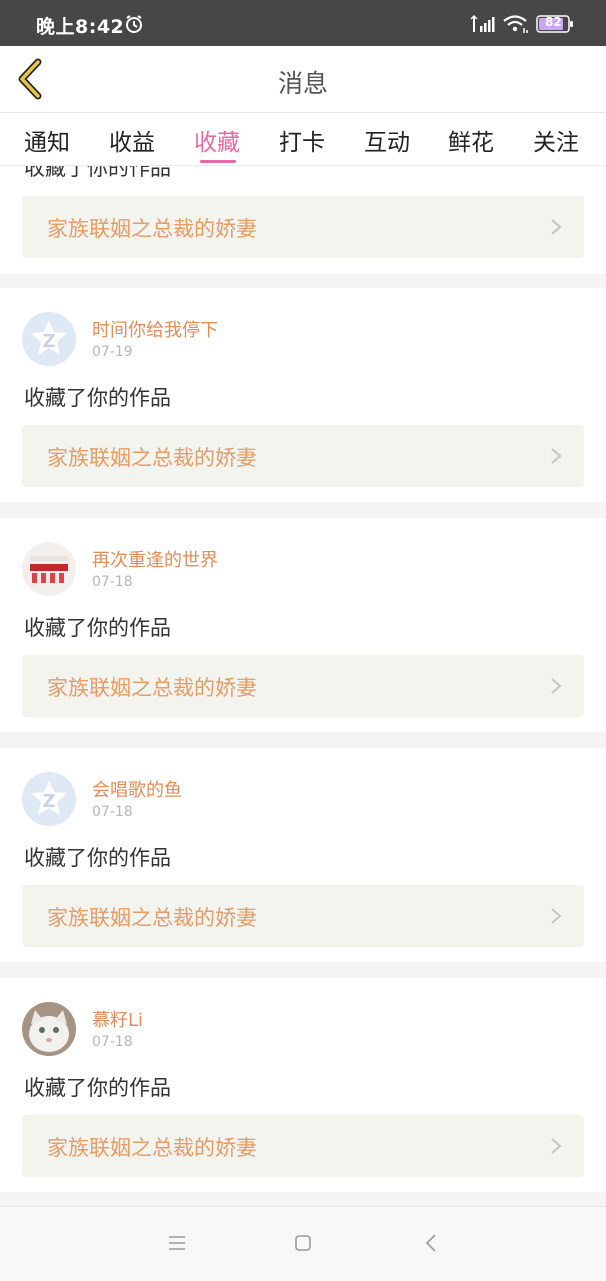 The width and height of the screenshot is (606, 1281). What do you see at coordinates (553, 22) in the screenshot?
I see `battery-level: 82` at bounding box center [553, 22].